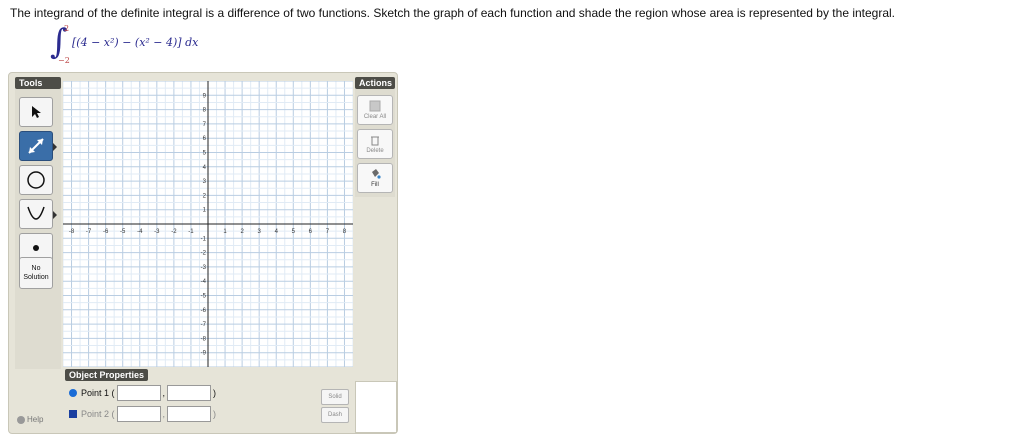  Describe the element at coordinates (55, 147) in the screenshot. I see `line-tool-options-arrow` at that location.